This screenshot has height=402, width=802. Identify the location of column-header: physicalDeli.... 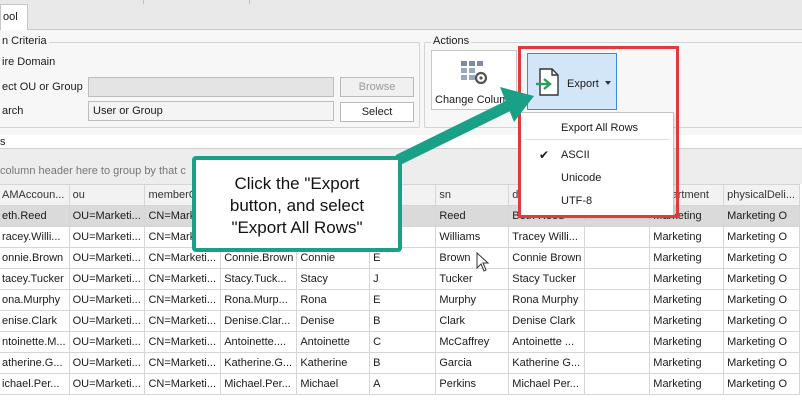
(761, 195).